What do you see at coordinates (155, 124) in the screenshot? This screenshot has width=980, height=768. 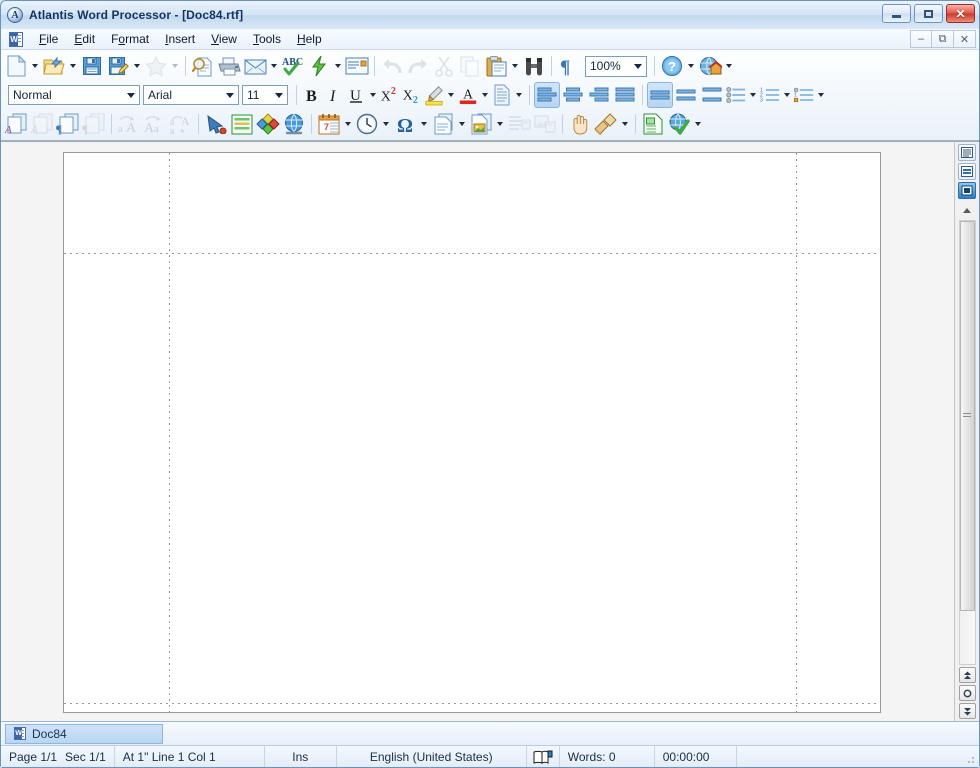 I see `titlecase-button: A a` at bounding box center [155, 124].